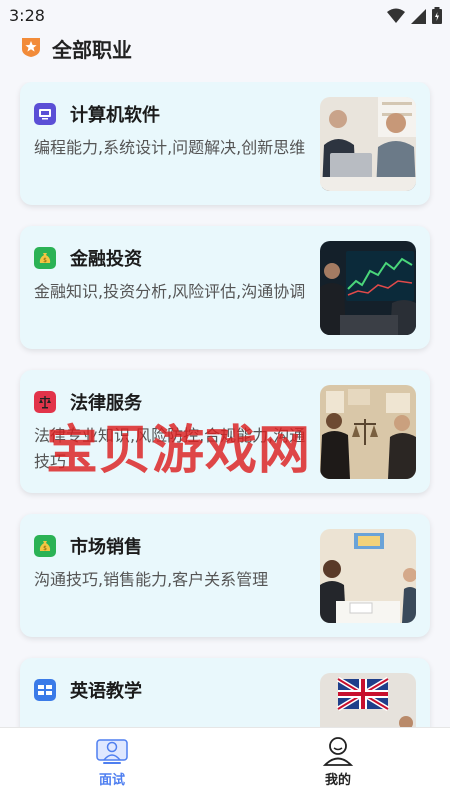 The height and width of the screenshot is (800, 450). Describe the element at coordinates (337, 780) in the screenshot. I see `nav-label-mine: 我的` at that location.